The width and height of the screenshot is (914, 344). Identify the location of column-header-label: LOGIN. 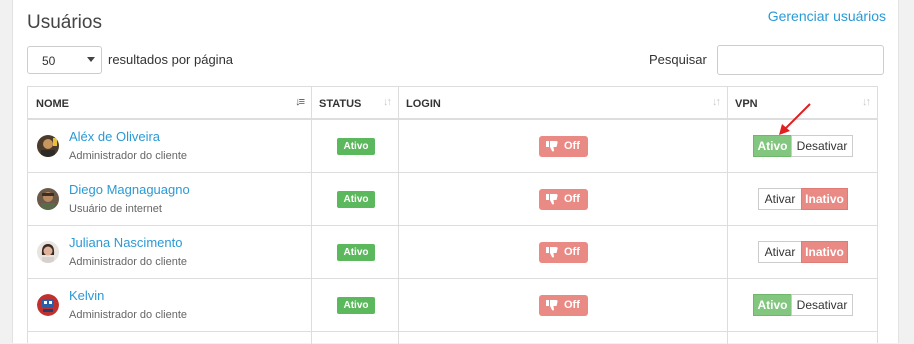
(423, 104).